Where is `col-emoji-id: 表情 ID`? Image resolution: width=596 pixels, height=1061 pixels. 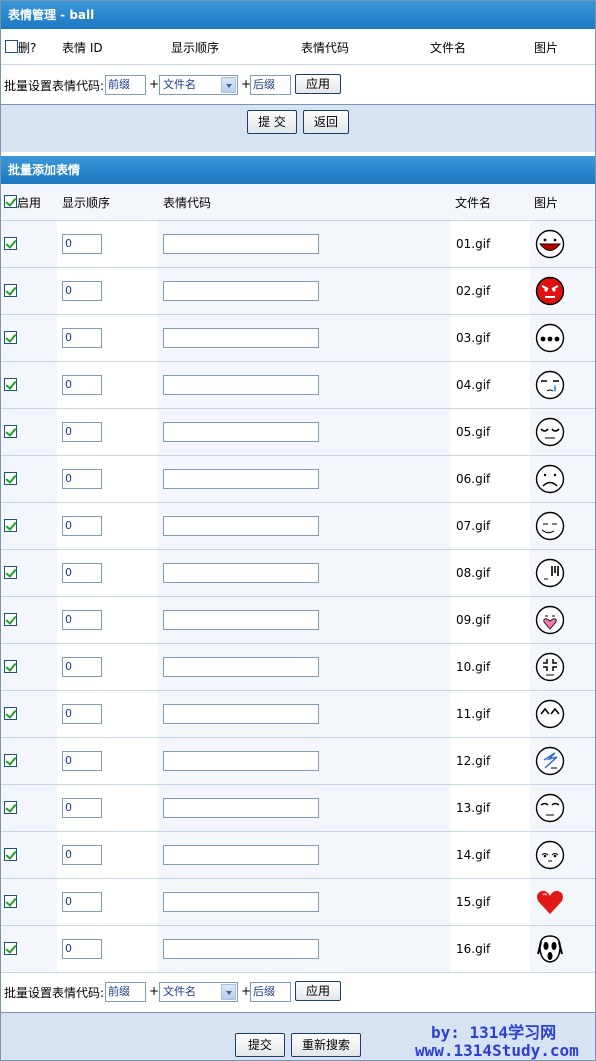
col-emoji-id: 表情 ID is located at coordinates (82, 48).